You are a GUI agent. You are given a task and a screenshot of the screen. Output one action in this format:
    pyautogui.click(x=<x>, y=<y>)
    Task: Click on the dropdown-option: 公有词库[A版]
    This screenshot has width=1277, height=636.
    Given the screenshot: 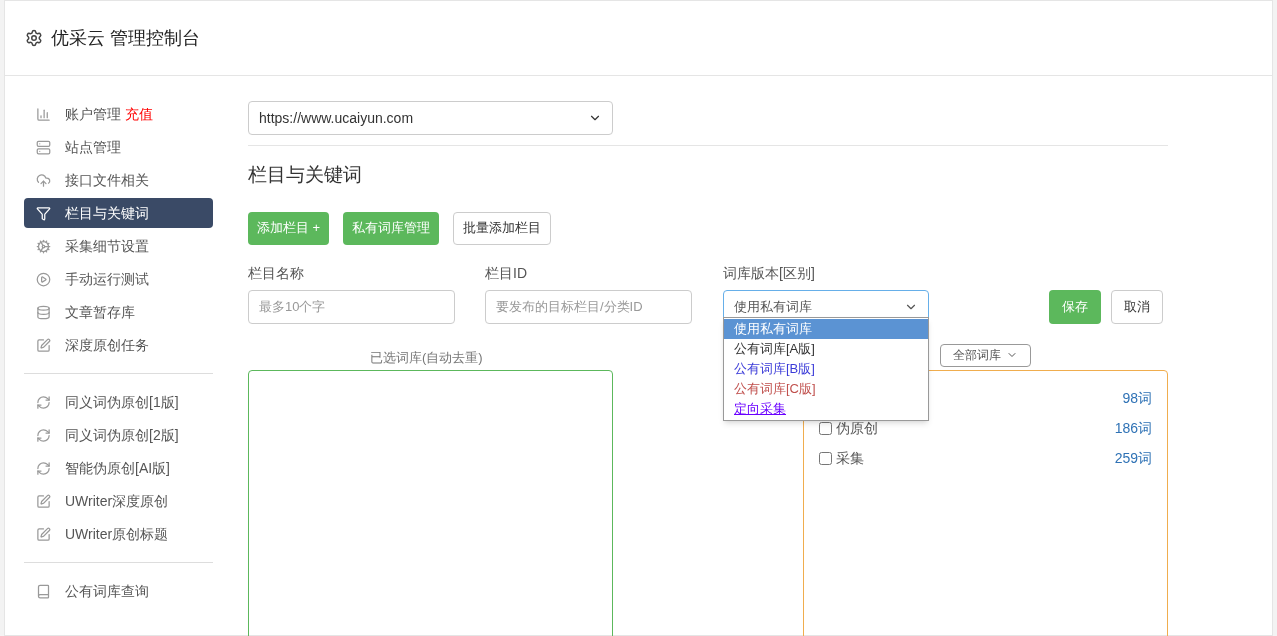 What is the action you would take?
    pyautogui.click(x=826, y=348)
    